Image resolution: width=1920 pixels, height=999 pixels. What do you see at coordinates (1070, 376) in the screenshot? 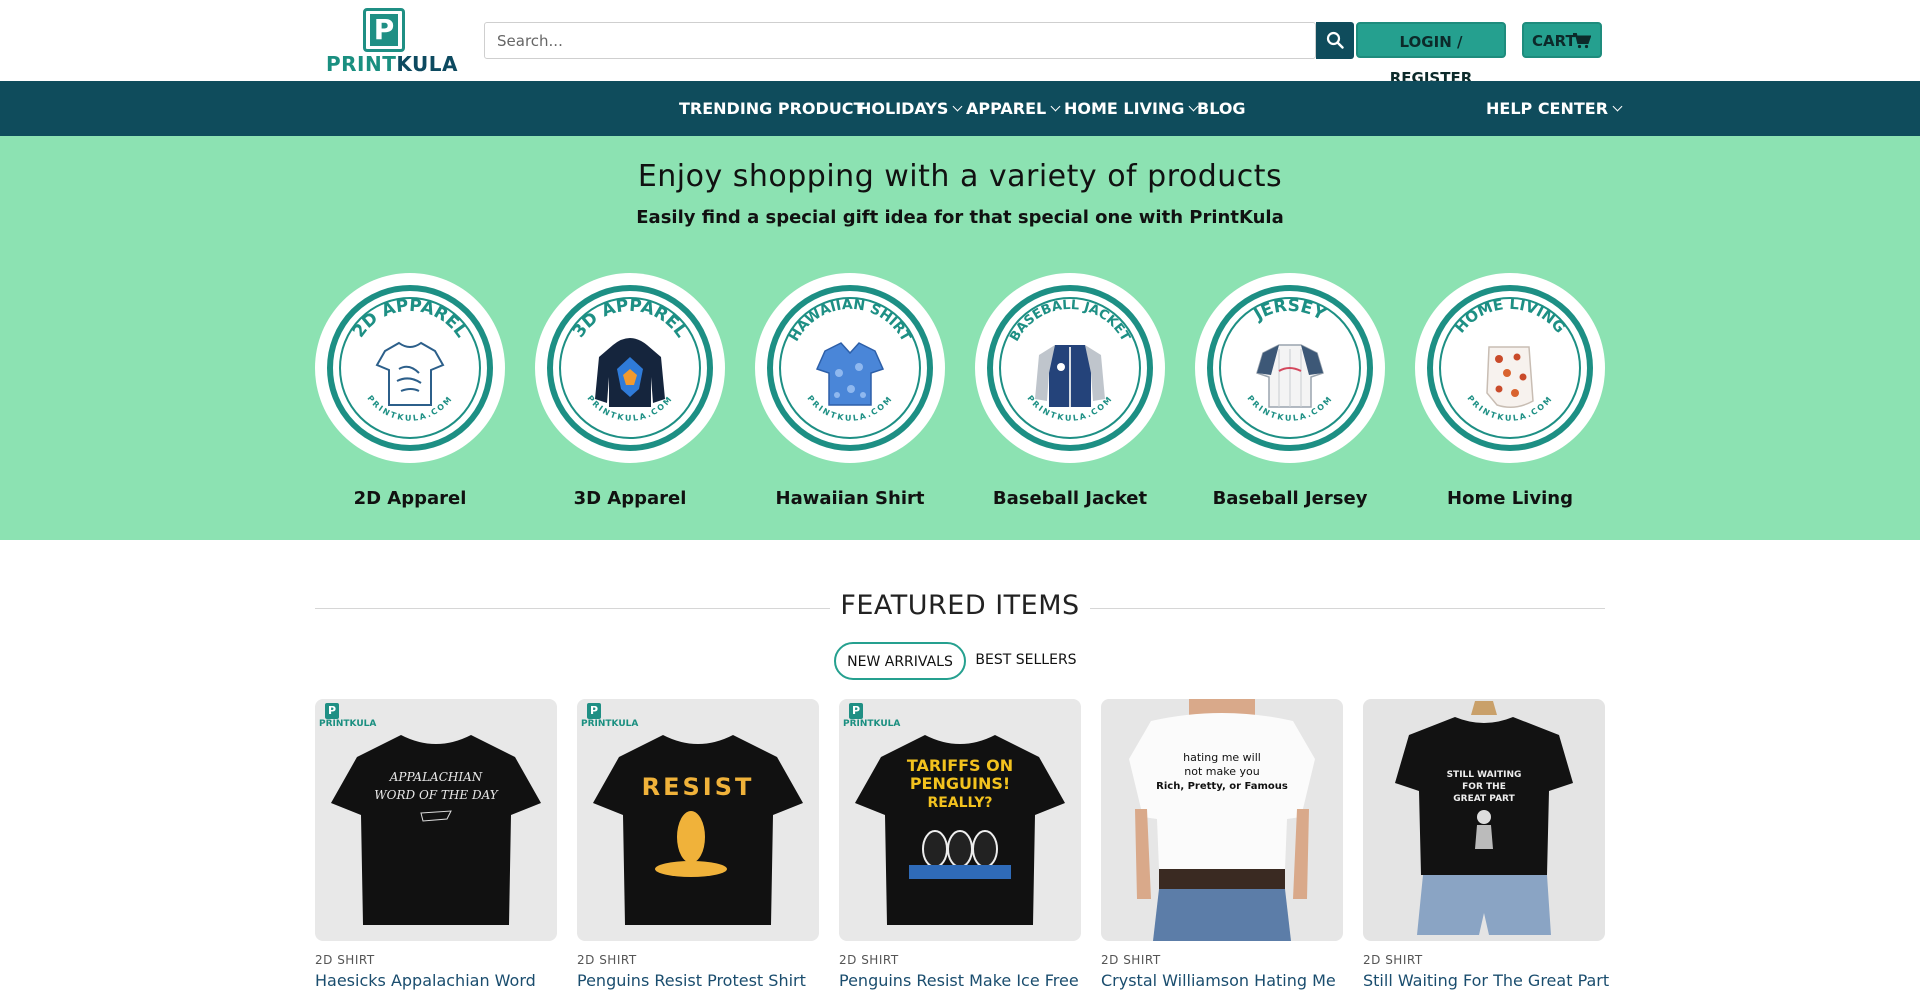
I see `jacket-icon` at bounding box center [1070, 376].